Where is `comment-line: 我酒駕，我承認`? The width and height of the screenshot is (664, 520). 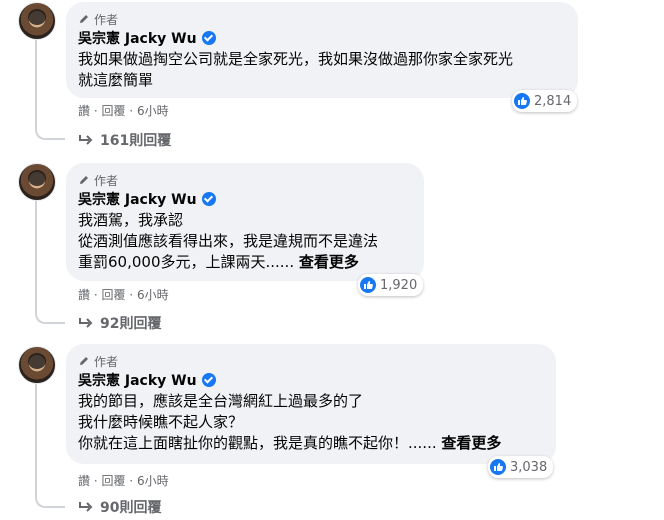
comment-line: 我酒駕，我承認 is located at coordinates (131, 220).